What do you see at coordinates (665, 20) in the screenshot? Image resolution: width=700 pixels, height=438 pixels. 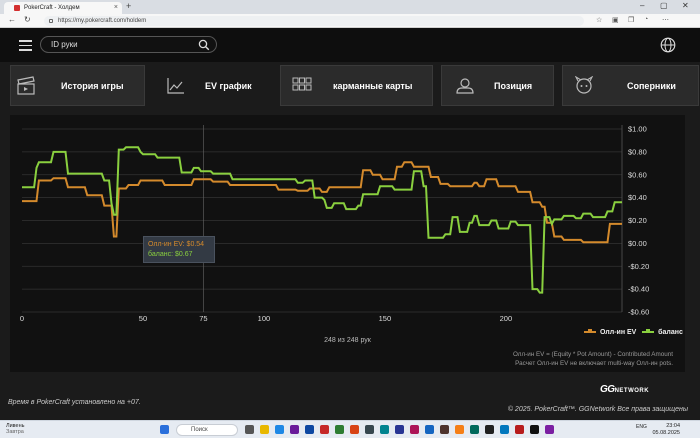 I see `browser-menu-icon: ⋯` at bounding box center [665, 20].